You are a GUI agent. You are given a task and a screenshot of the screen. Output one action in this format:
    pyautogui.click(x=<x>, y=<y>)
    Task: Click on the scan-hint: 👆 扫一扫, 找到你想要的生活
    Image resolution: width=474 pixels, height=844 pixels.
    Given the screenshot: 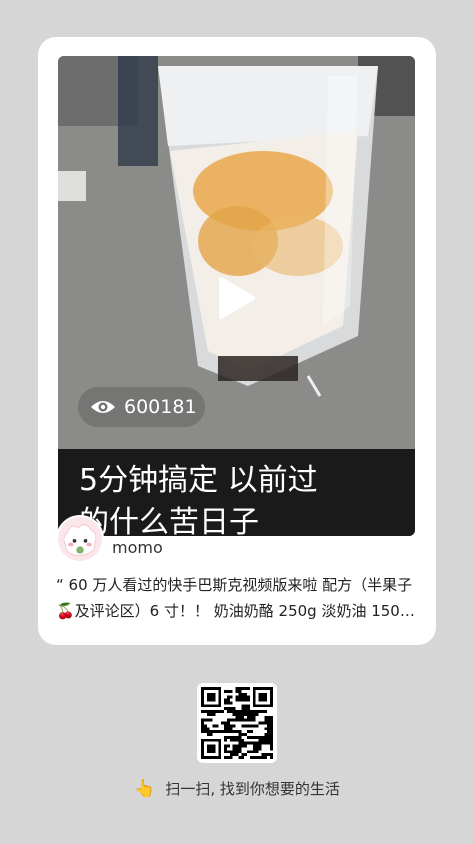 What is the action you would take?
    pyautogui.click(x=237, y=788)
    